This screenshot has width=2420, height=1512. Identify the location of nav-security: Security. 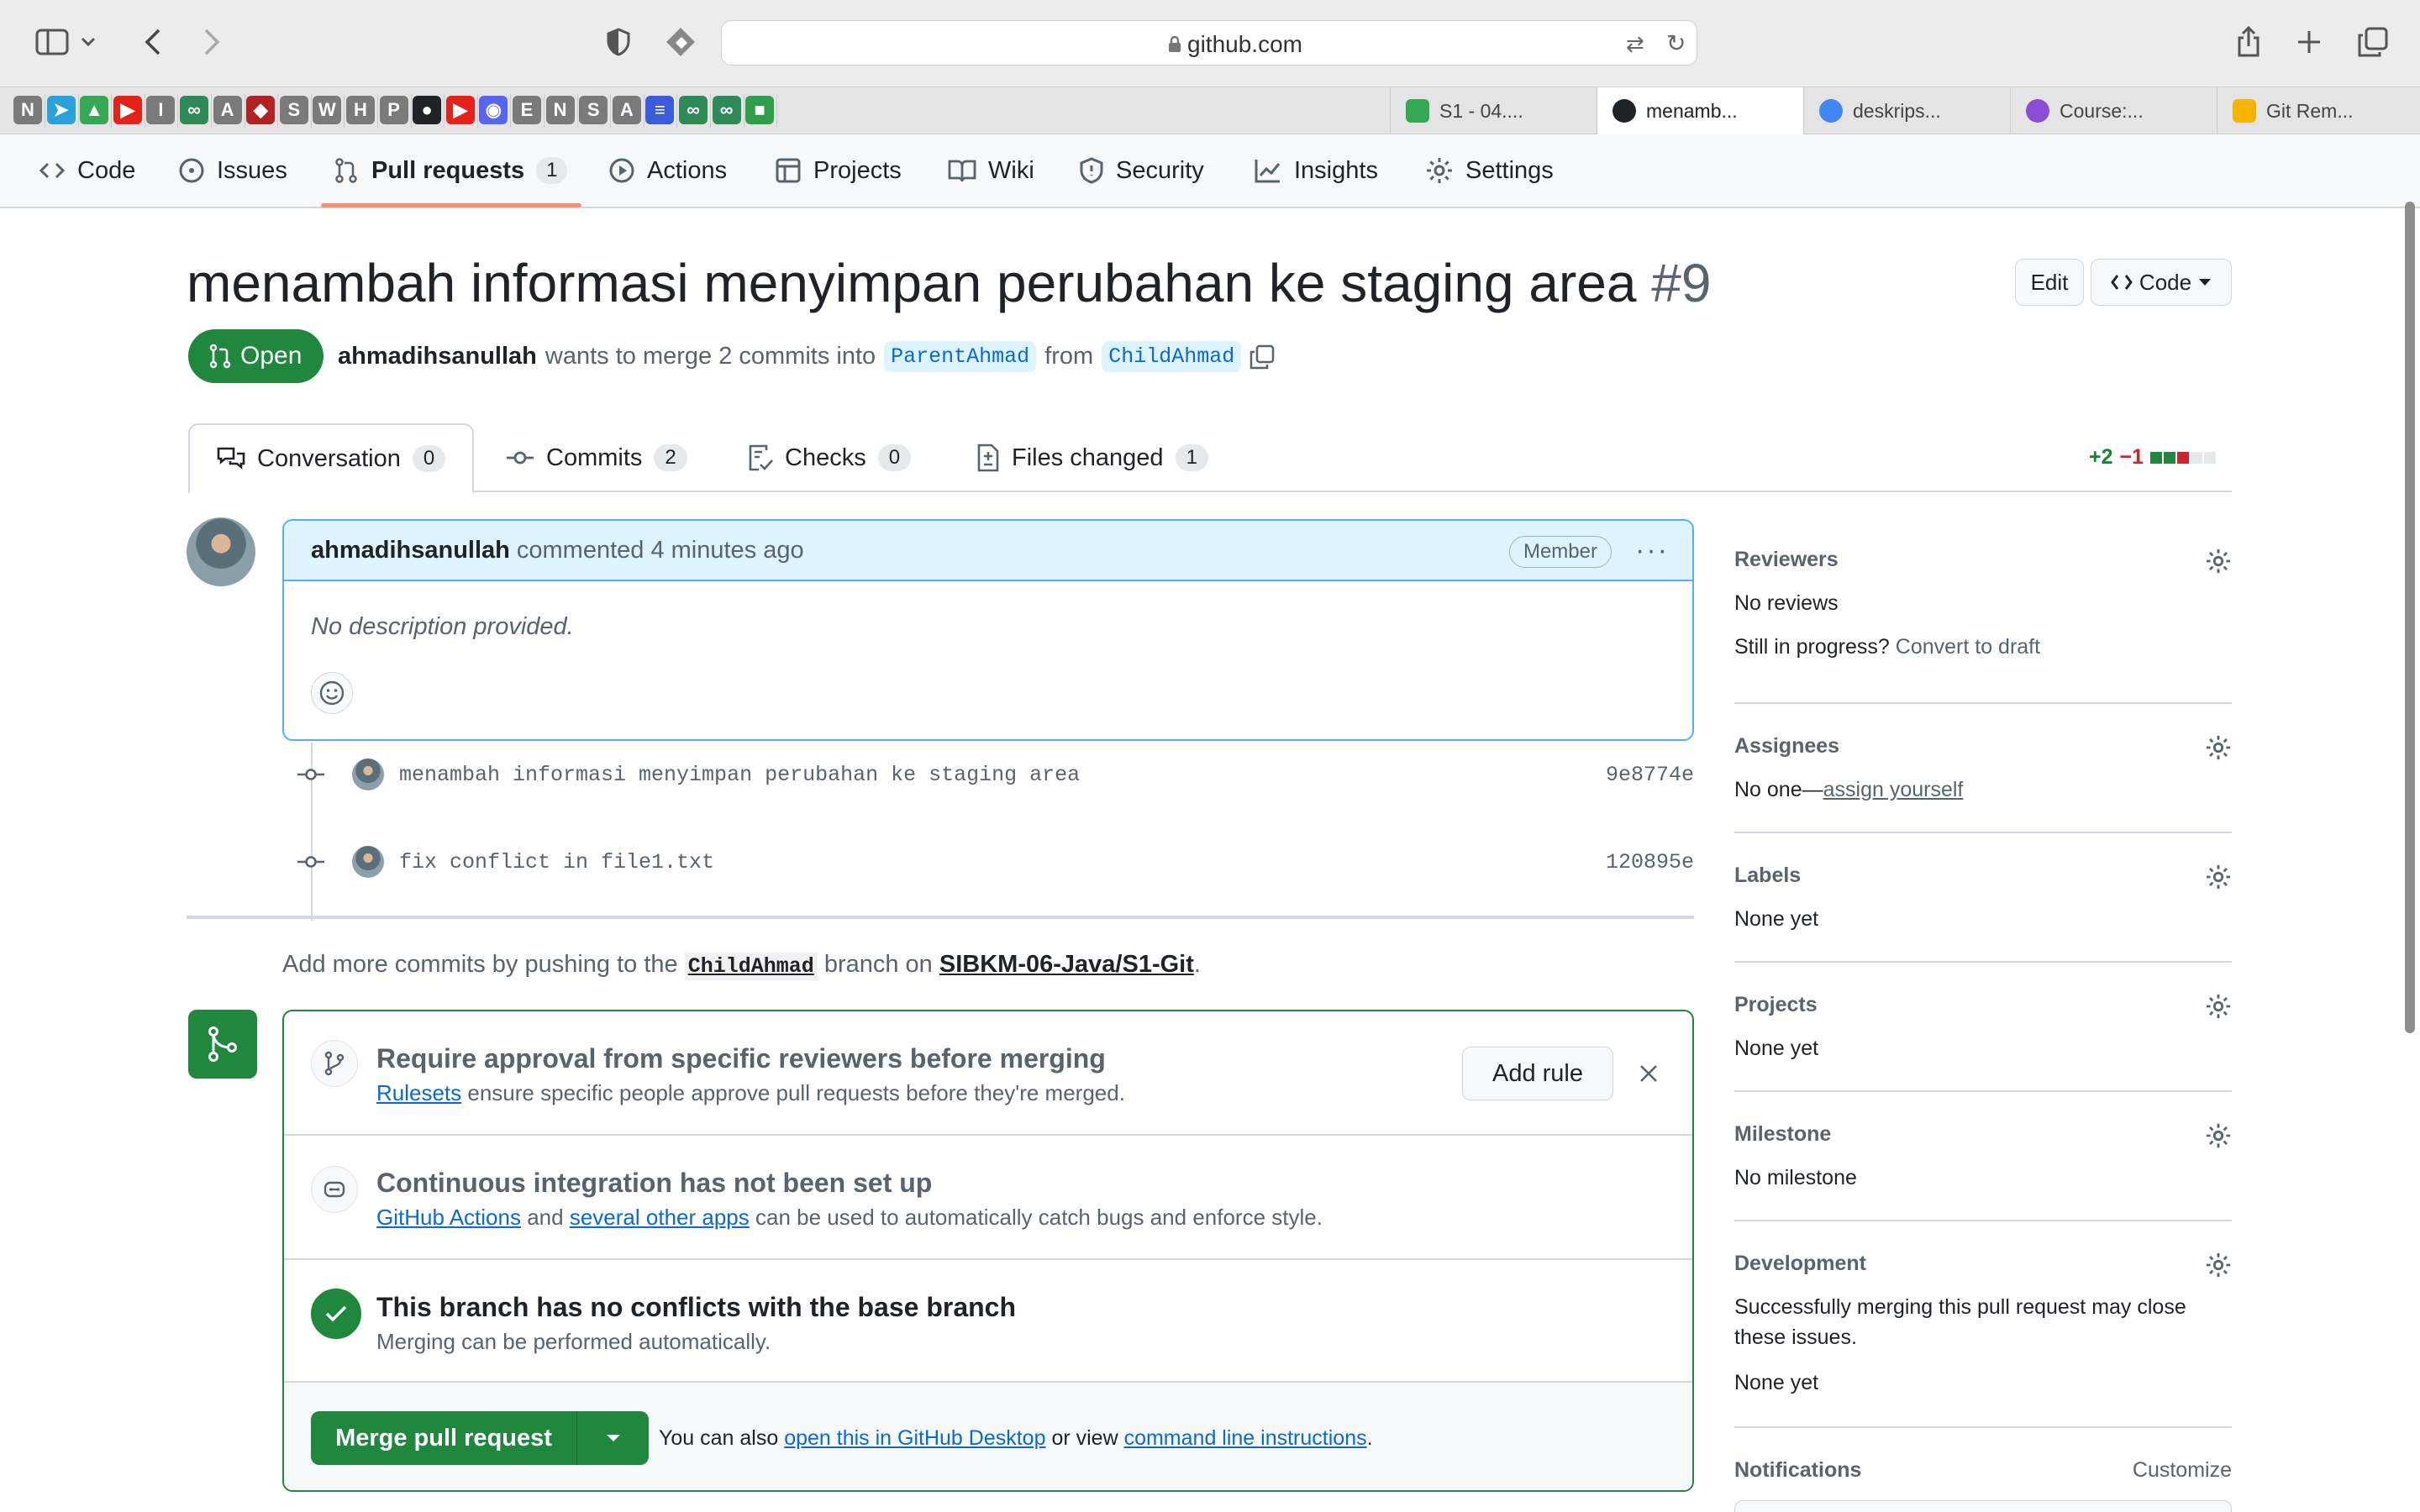
(1141, 170).